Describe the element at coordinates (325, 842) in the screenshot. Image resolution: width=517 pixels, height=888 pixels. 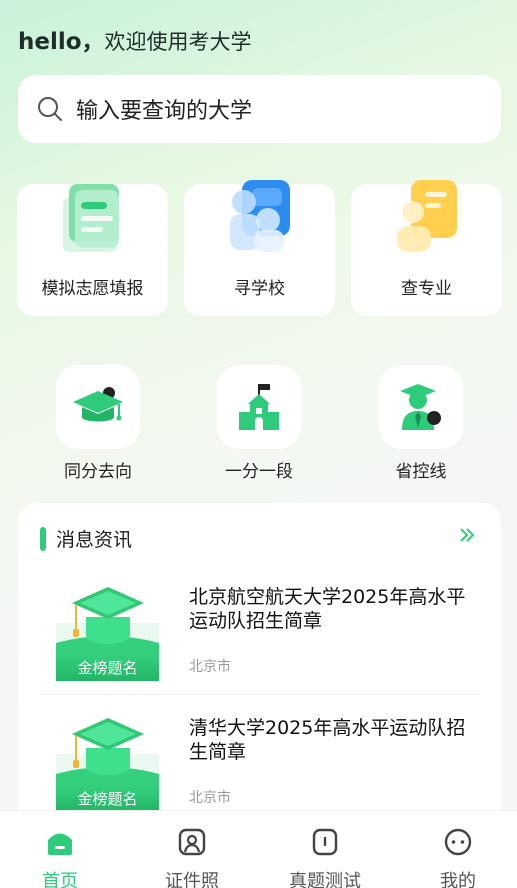
I see `test-icon` at that location.